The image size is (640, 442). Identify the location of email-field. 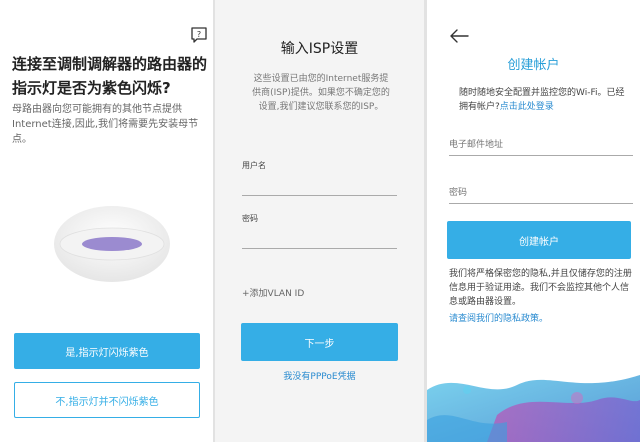
(541, 145).